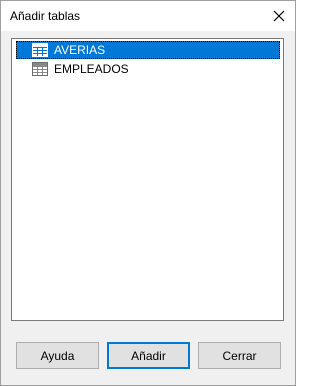  I want to click on add-button-label: Añadir, so click(148, 355).